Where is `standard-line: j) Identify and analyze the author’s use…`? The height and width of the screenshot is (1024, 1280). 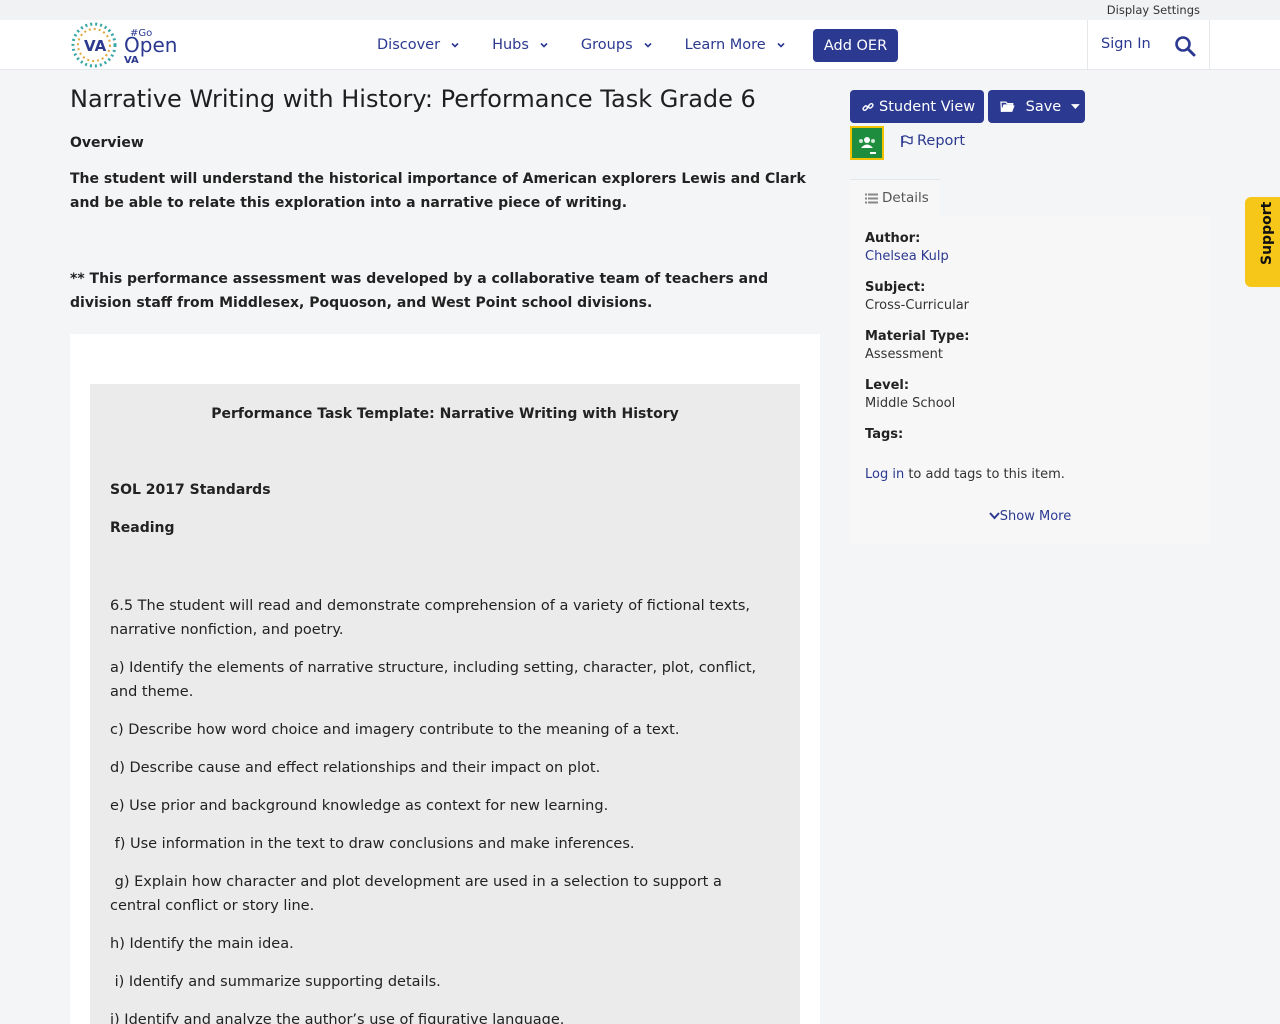
standard-line: j) Identify and analyze the author’s use… is located at coordinates (337, 1018).